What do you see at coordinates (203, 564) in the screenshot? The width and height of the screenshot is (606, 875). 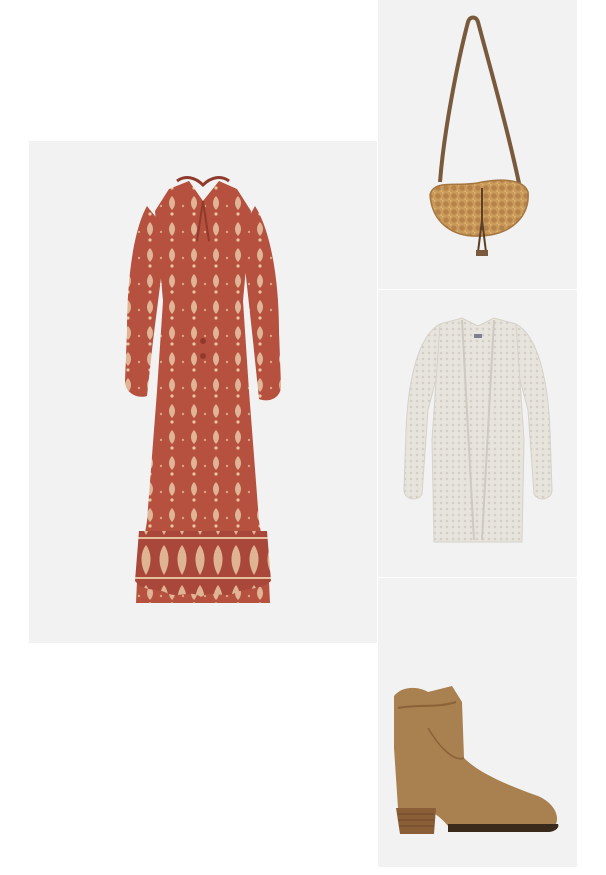 I see `dress-hem-ruffle` at bounding box center [203, 564].